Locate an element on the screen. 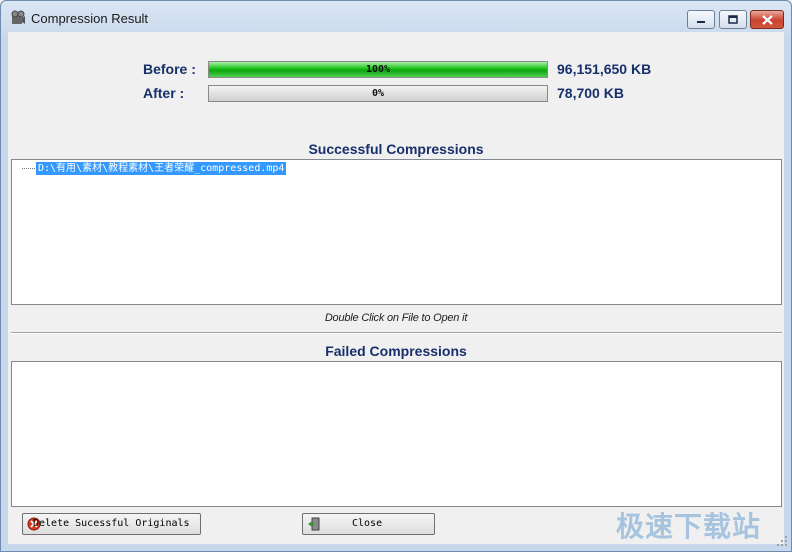  after-size: 78,700 KB is located at coordinates (590, 93).